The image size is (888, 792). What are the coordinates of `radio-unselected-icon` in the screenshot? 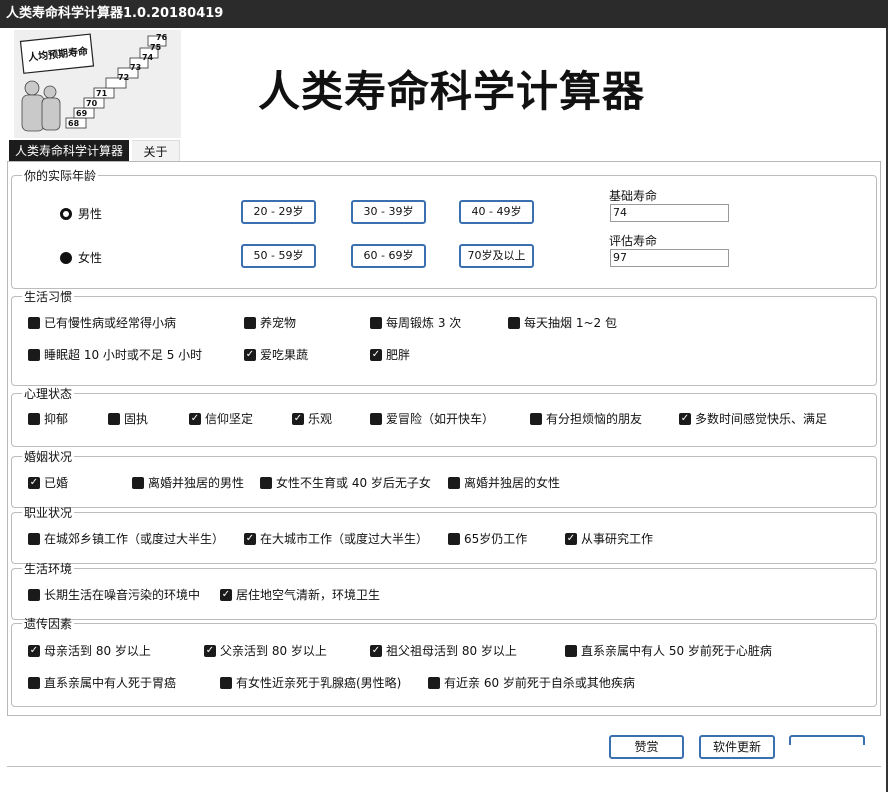 It's located at (66, 257).